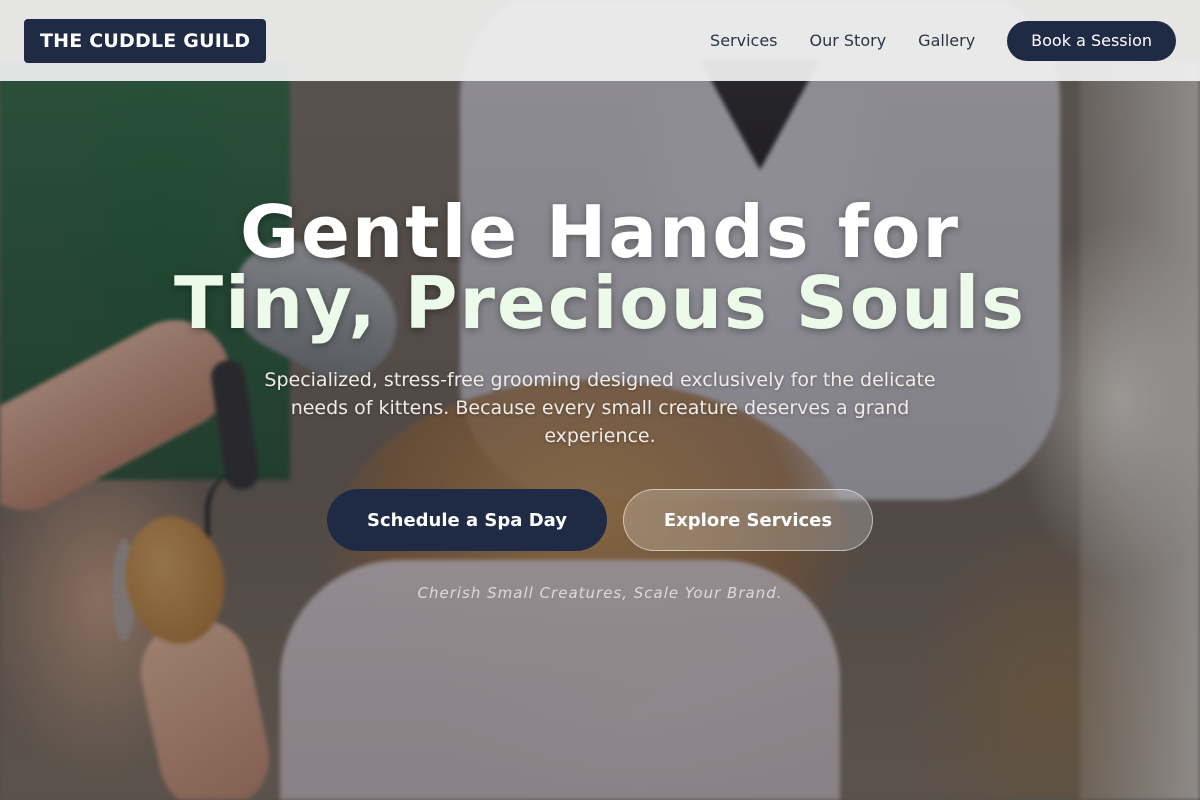 This screenshot has width=1200, height=800. I want to click on explore-services-button: Explore Services, so click(748, 520).